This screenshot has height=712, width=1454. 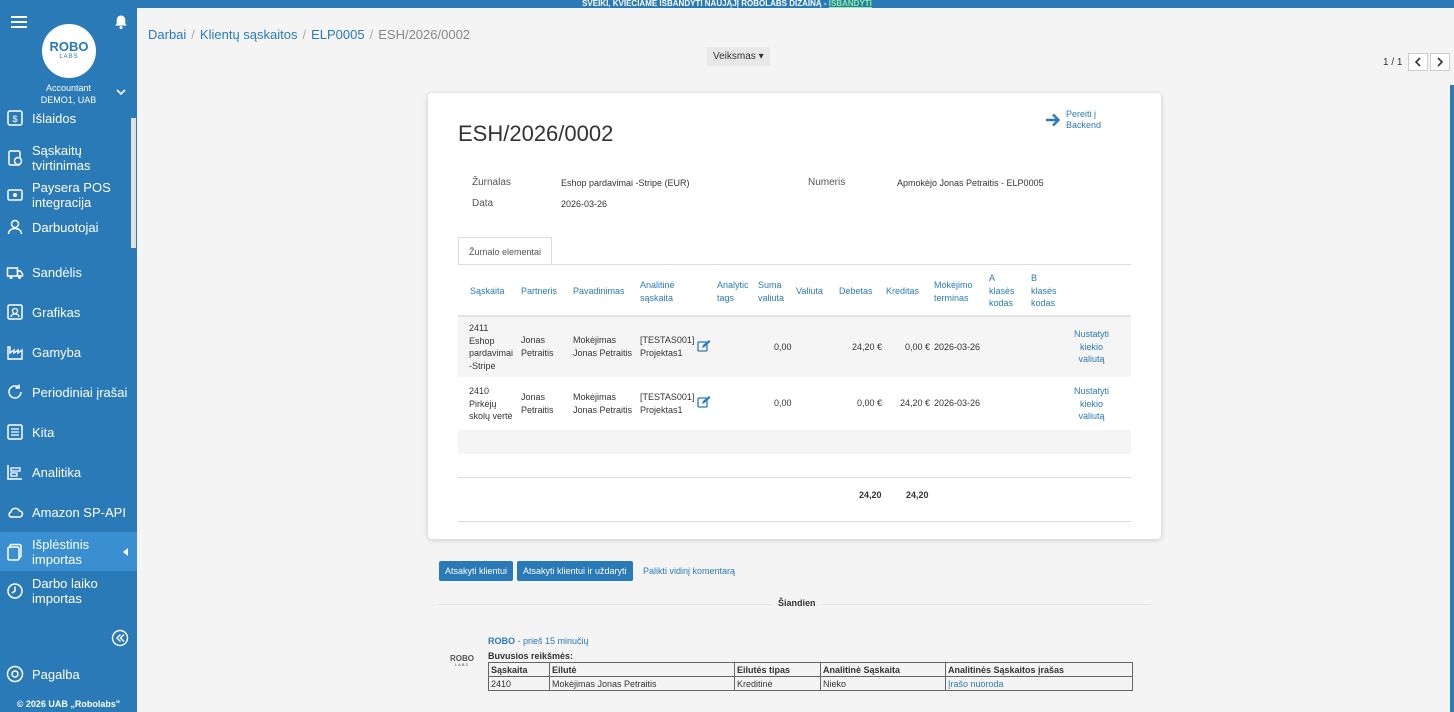 I want to click on other-icon, so click(x=15, y=432).